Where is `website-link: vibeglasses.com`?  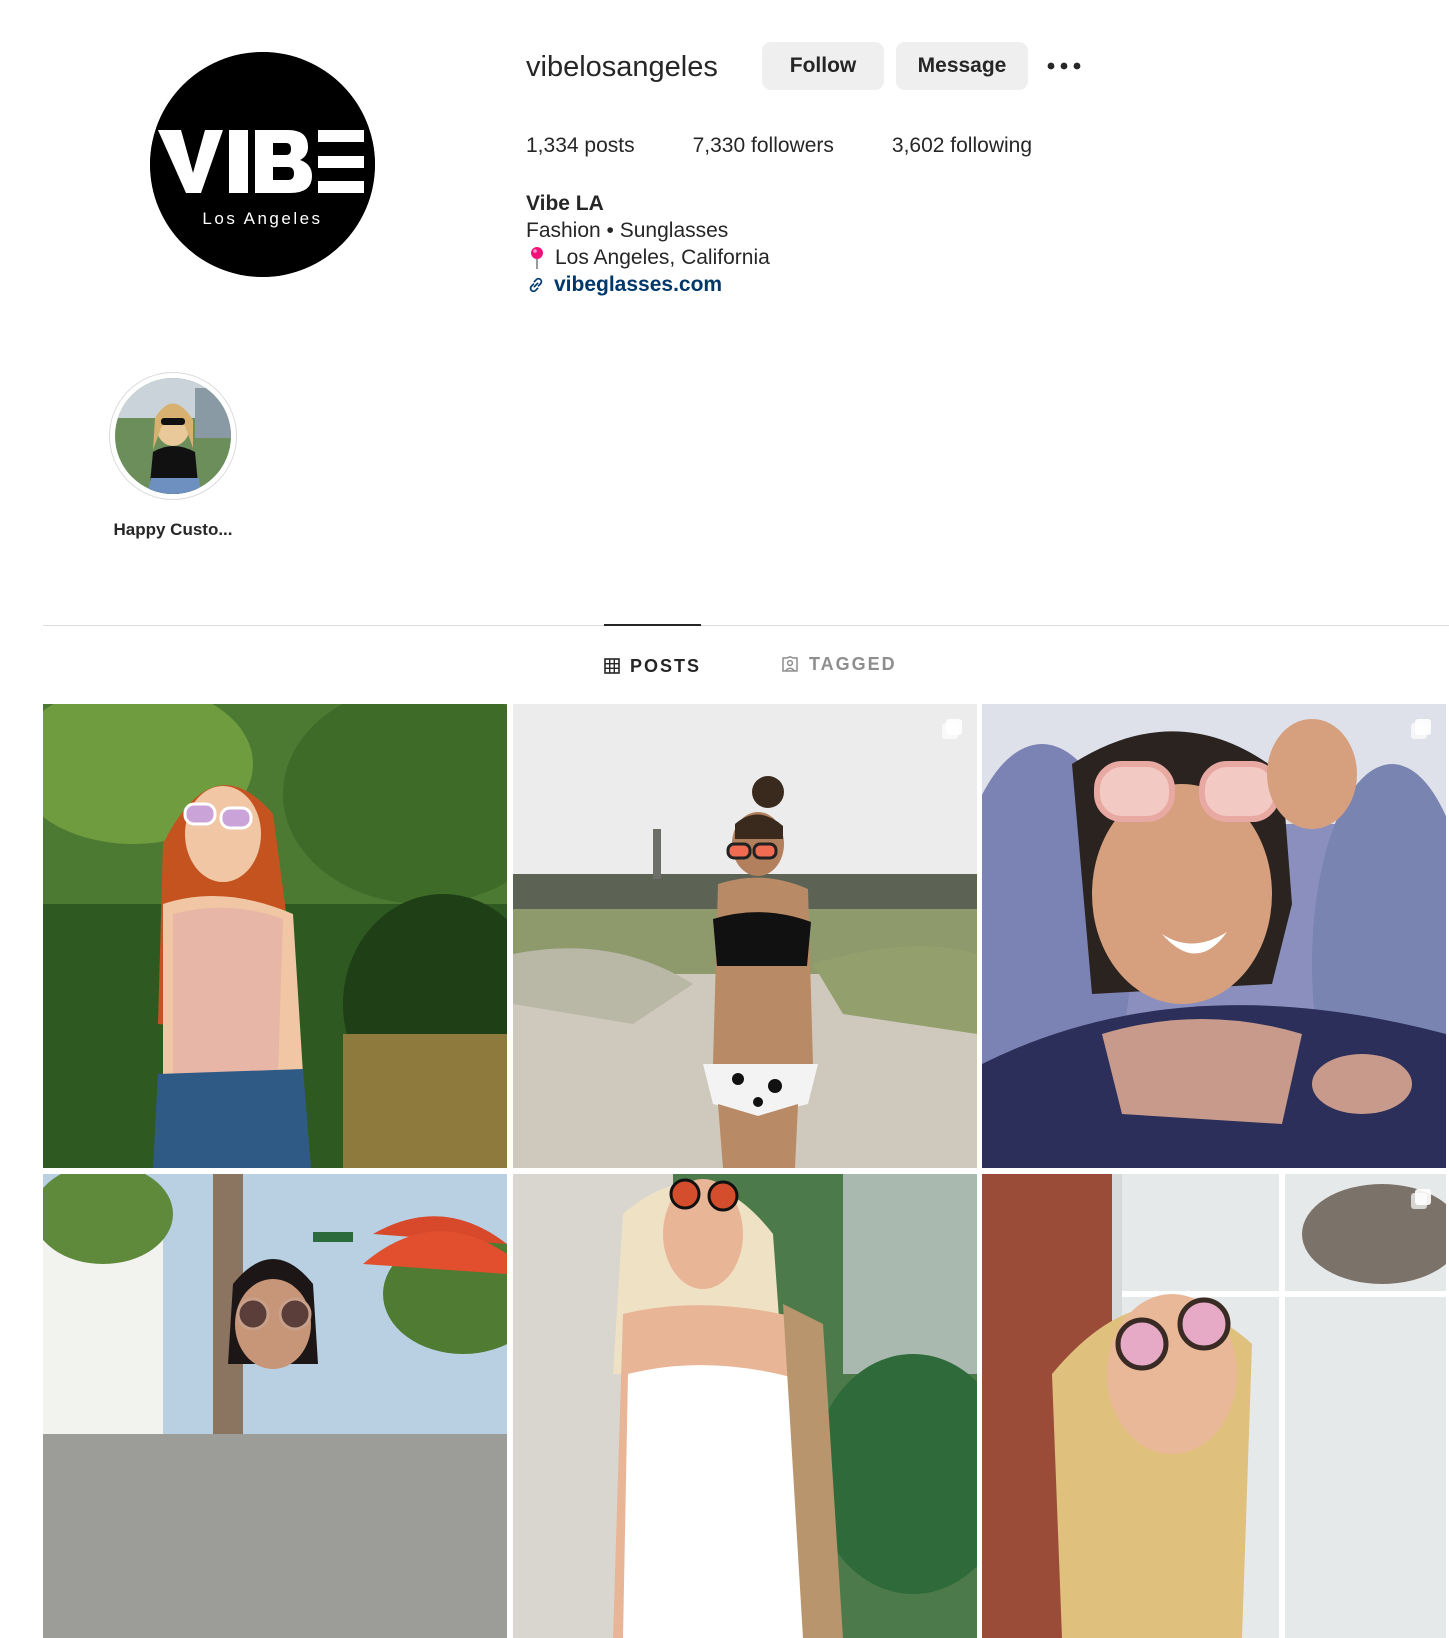 website-link: vibeglasses.com is located at coordinates (638, 284).